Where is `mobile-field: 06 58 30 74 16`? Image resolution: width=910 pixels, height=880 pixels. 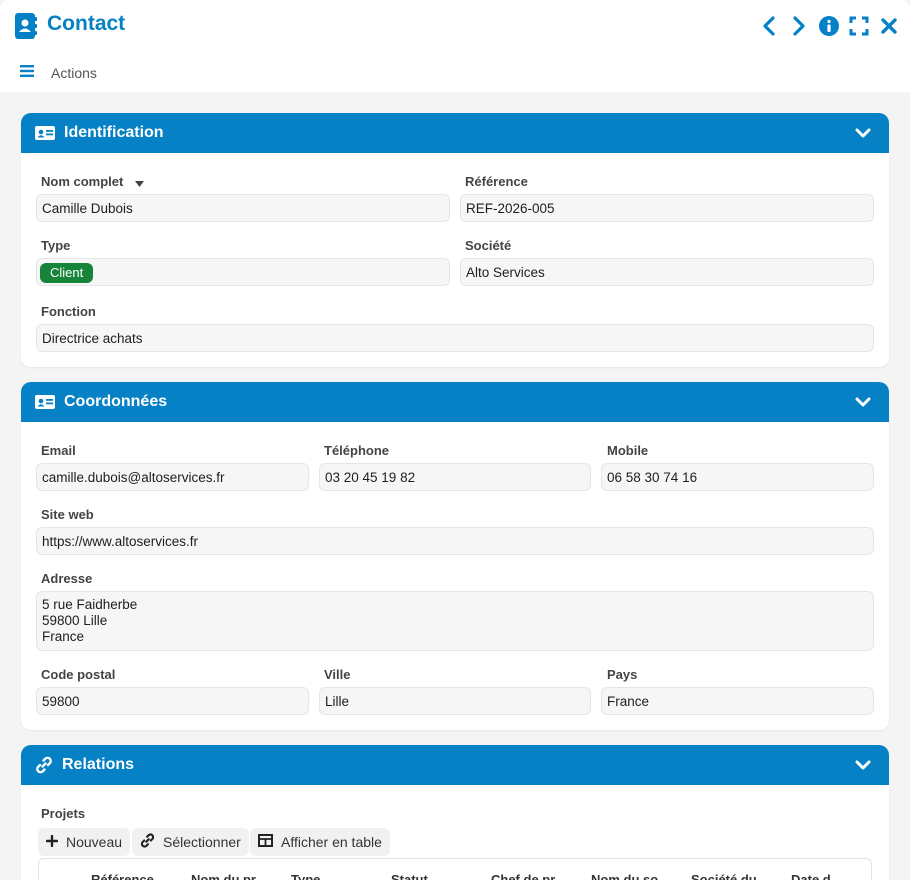
mobile-field: 06 58 30 74 16 is located at coordinates (737, 477).